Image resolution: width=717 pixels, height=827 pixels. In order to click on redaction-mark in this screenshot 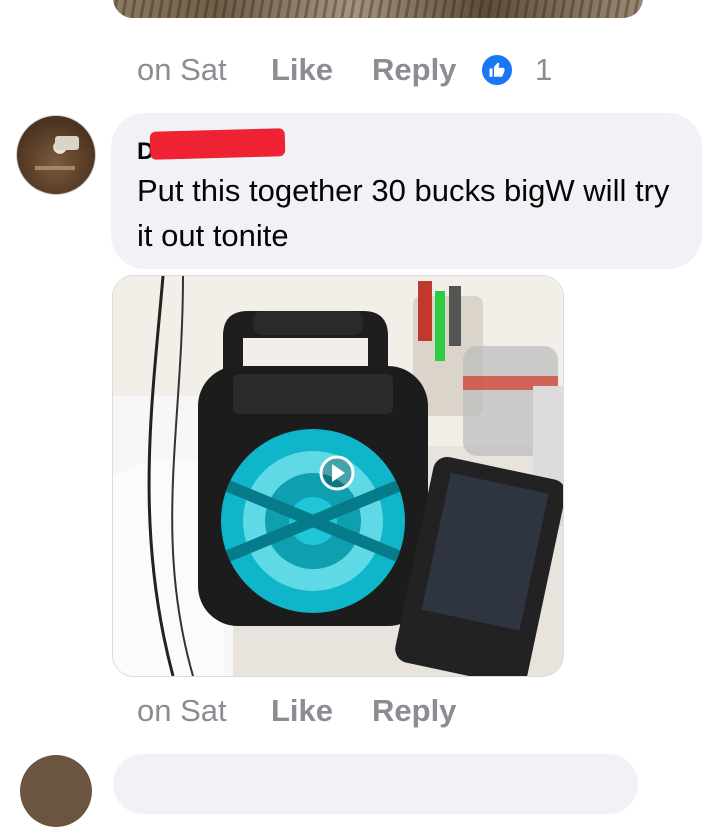, I will do `click(217, 144)`.